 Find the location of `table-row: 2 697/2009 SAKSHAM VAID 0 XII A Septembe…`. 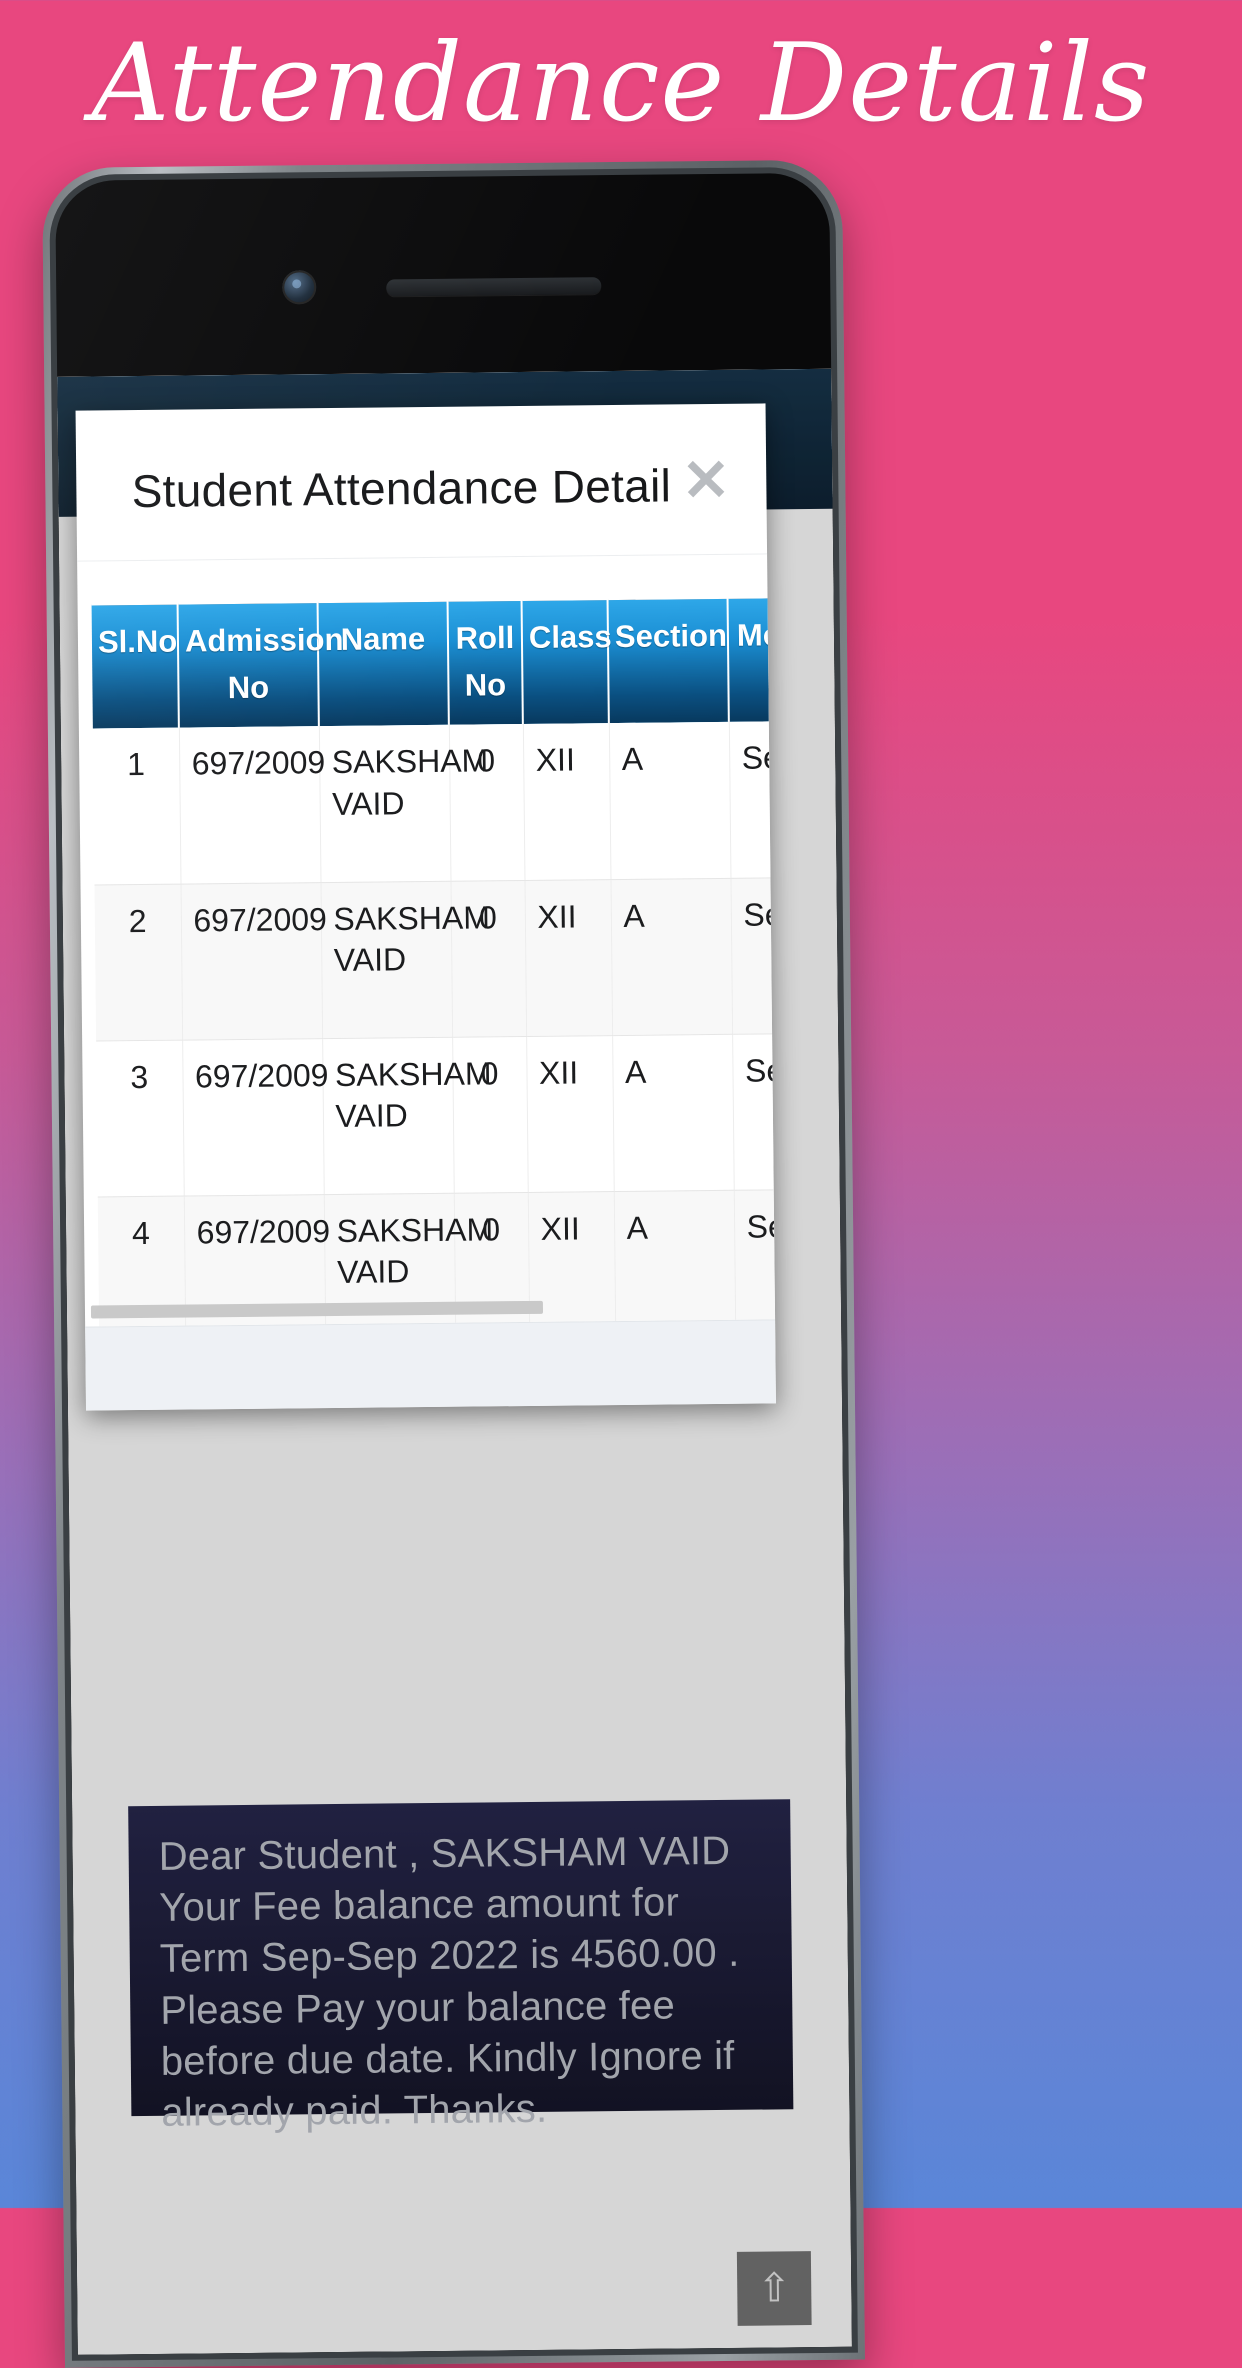

table-row: 2 697/2009 SAKSHAM VAID 0 XII A Septembe… is located at coordinates (435, 958).